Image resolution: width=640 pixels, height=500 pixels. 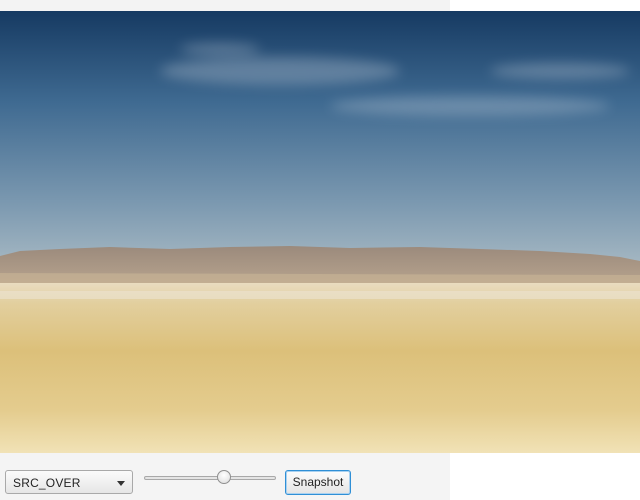 What do you see at coordinates (121, 483) in the screenshot?
I see `chevron-down-icon` at bounding box center [121, 483].